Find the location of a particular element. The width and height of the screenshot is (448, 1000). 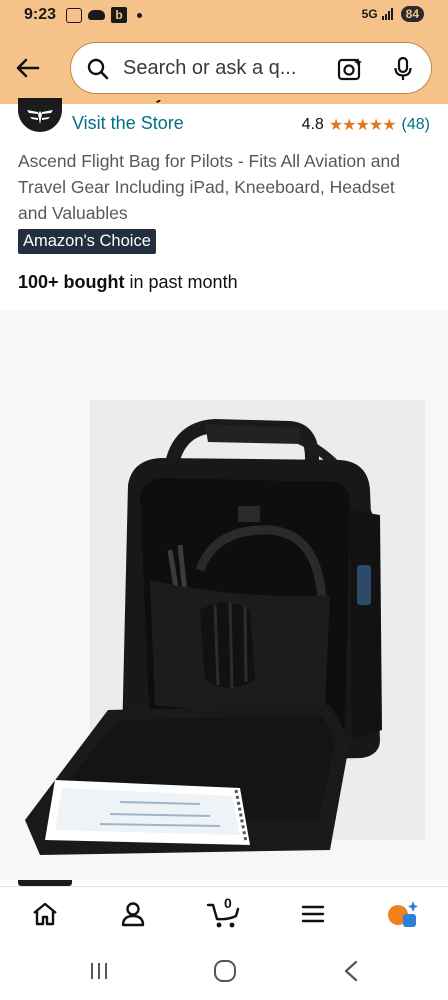

battery-badge: 84 is located at coordinates (412, 14).